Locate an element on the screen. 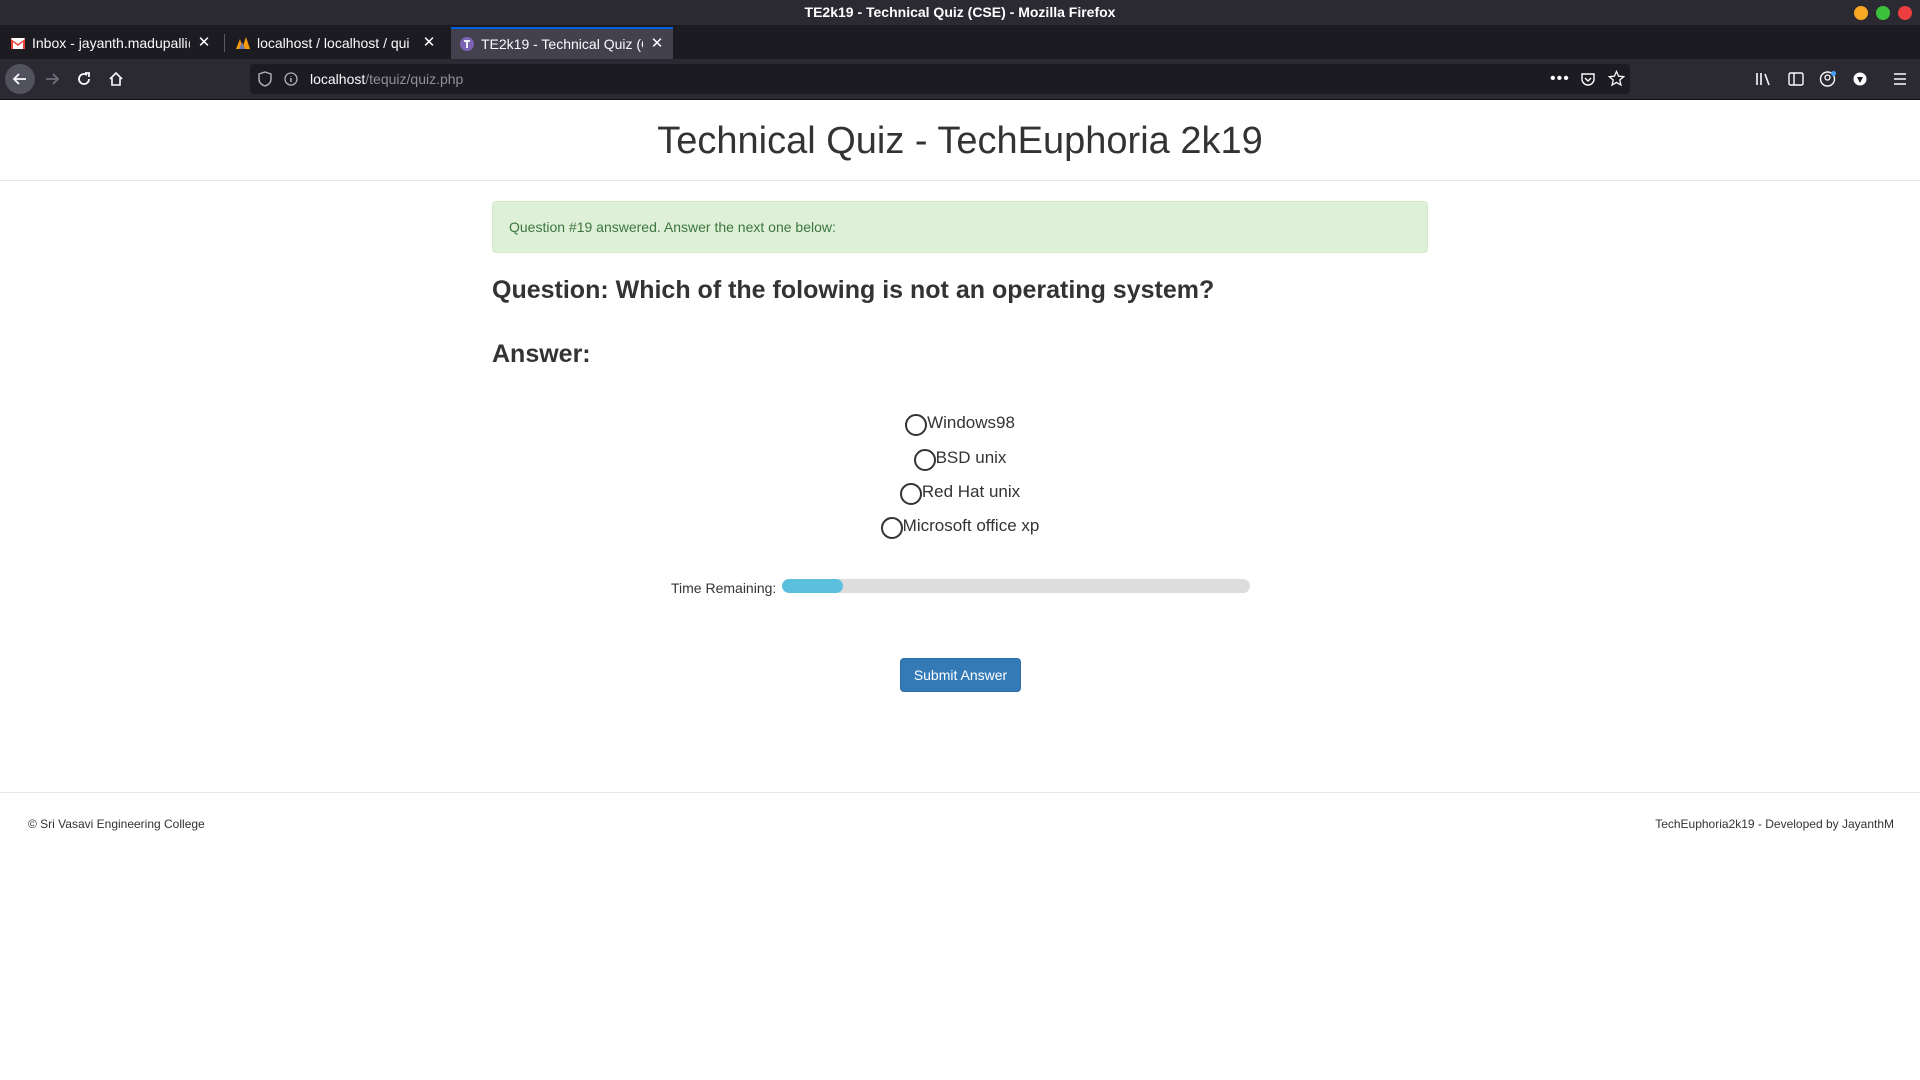  forward-arrow-icon is located at coordinates (53, 79).